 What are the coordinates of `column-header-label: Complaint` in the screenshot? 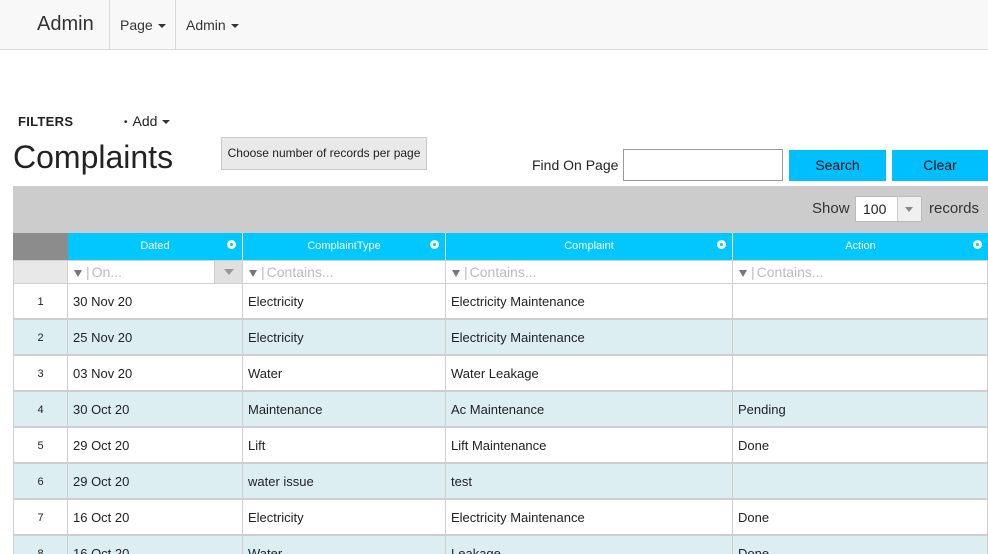 It's located at (589, 246).